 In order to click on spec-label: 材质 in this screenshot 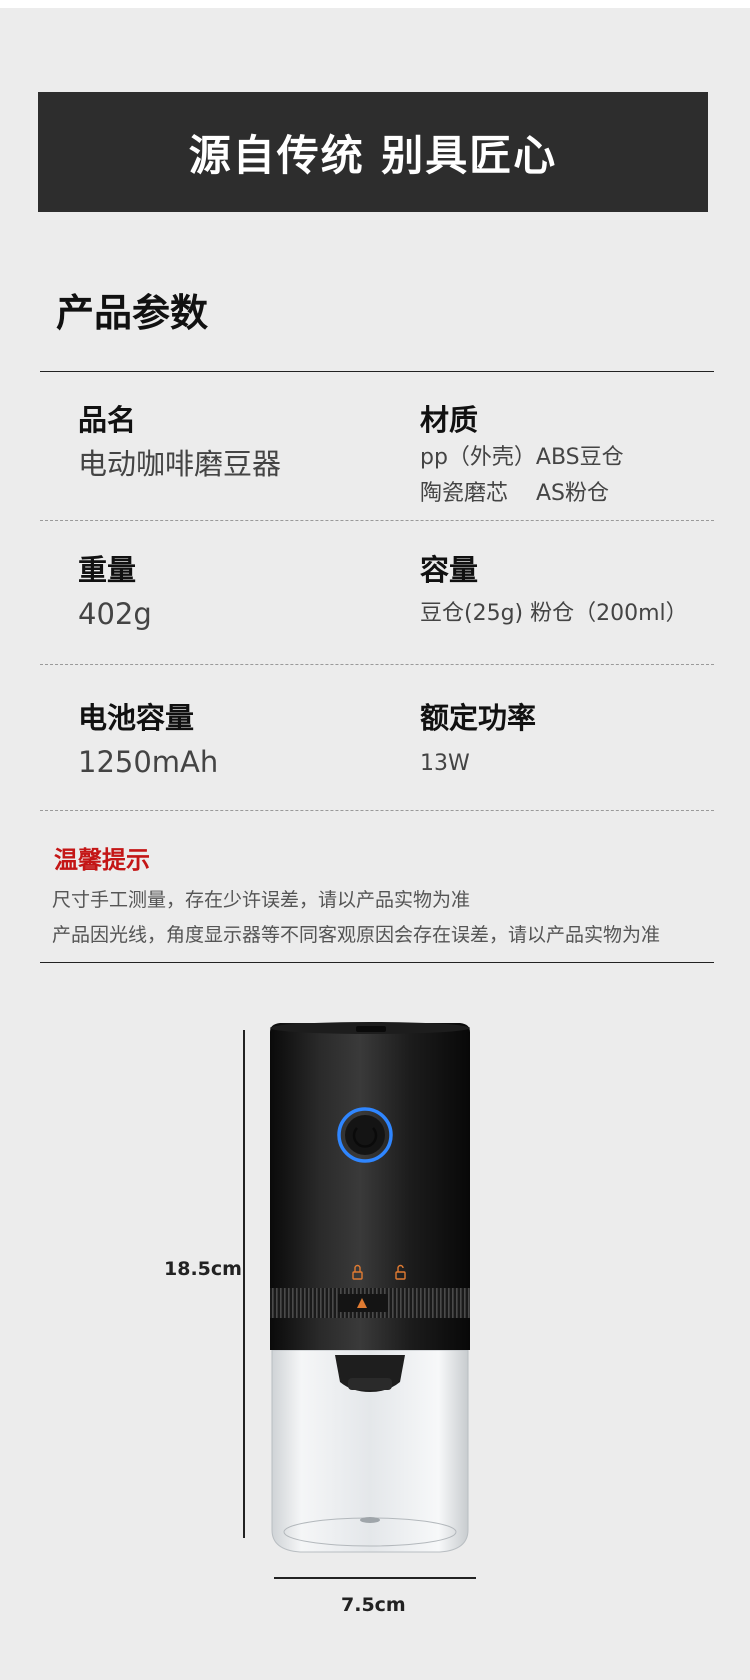, I will do `click(449, 420)`.